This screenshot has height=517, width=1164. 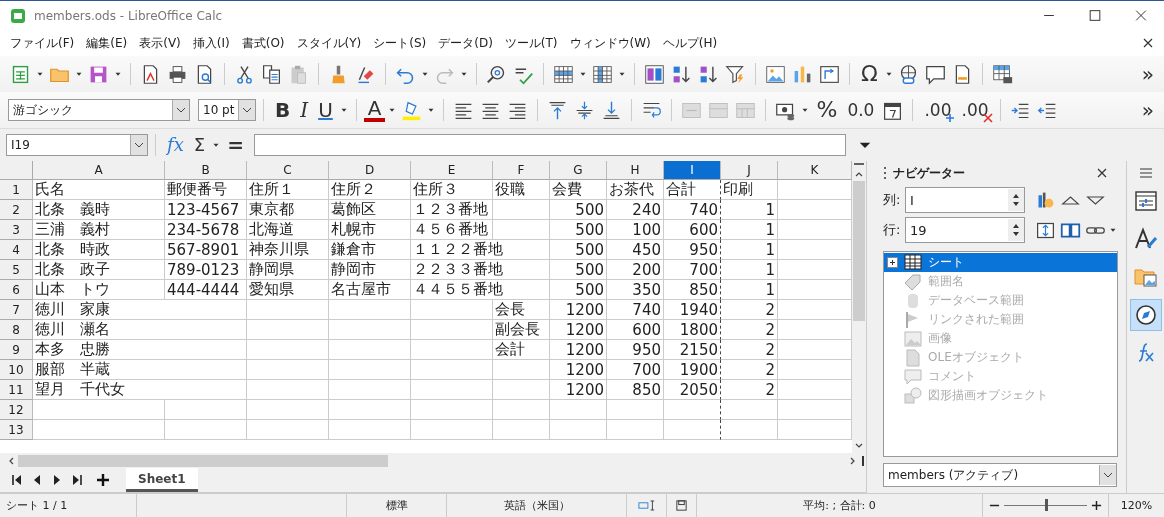 I want to click on highlighter-icon, so click(x=412, y=110).